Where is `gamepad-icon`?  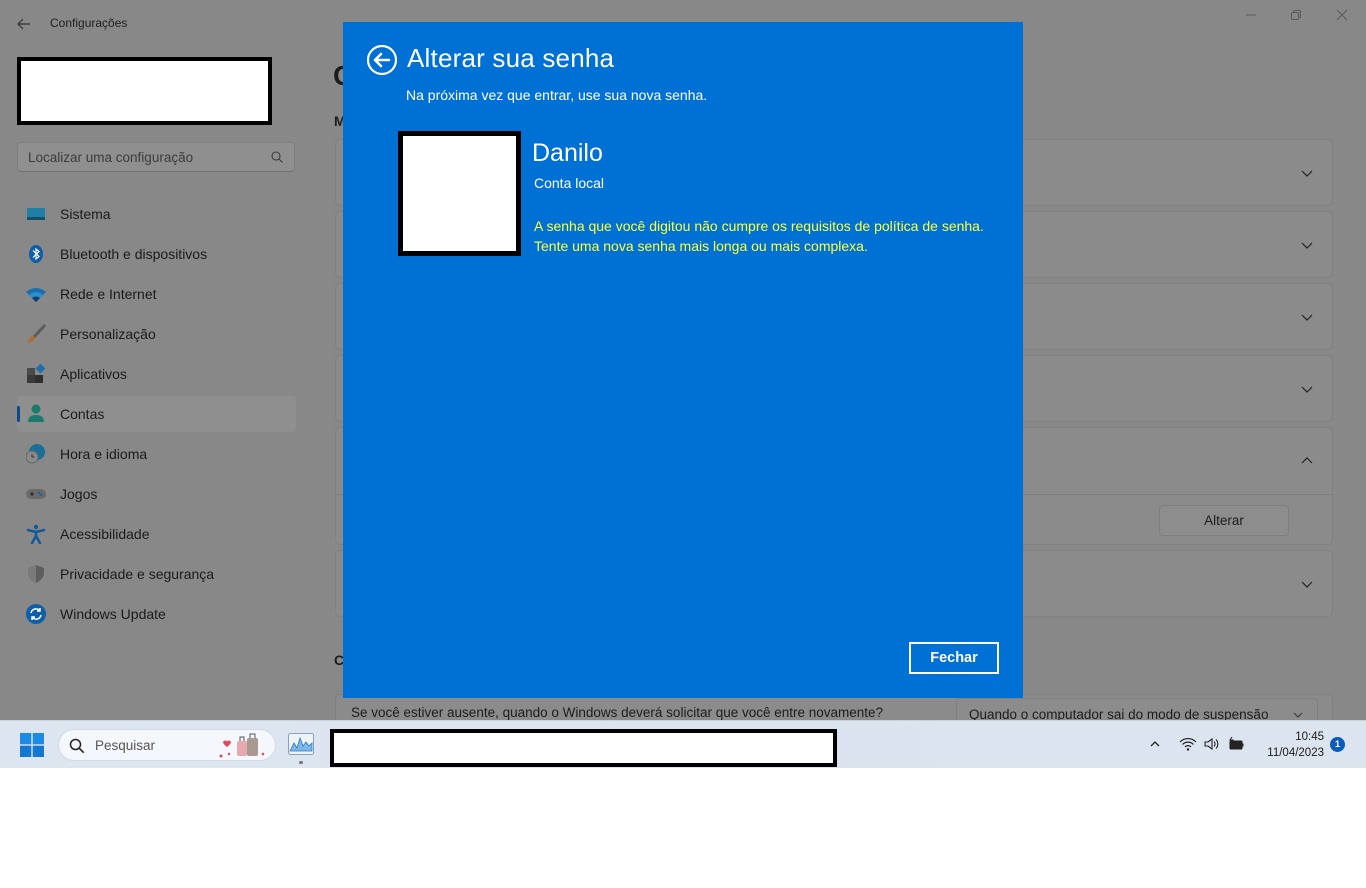 gamepad-icon is located at coordinates (36, 494).